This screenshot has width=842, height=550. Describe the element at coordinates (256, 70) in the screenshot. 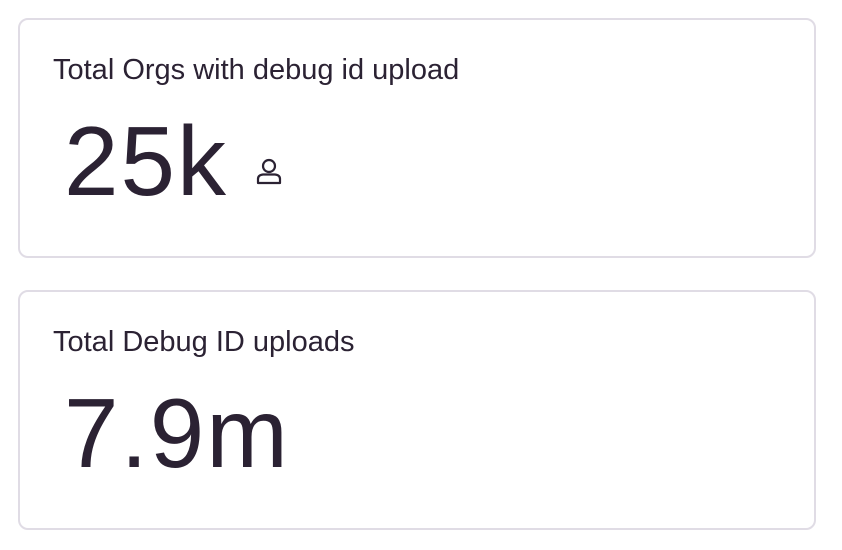

I see `card-title: Total Orgs with debug id upload` at that location.